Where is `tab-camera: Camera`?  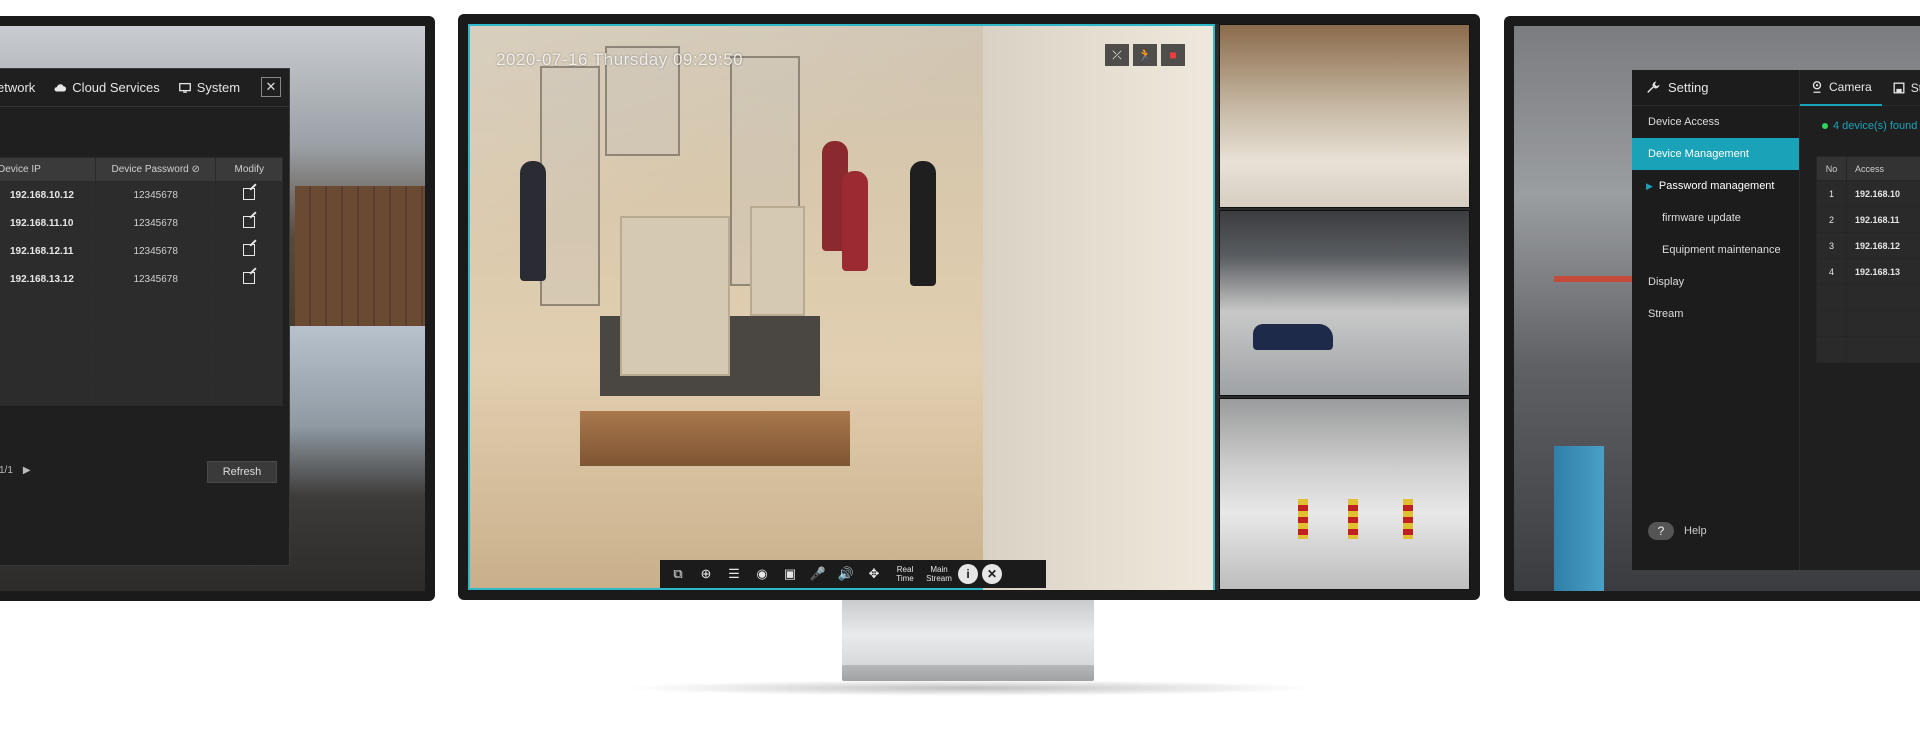
tab-camera: Camera is located at coordinates (1841, 88).